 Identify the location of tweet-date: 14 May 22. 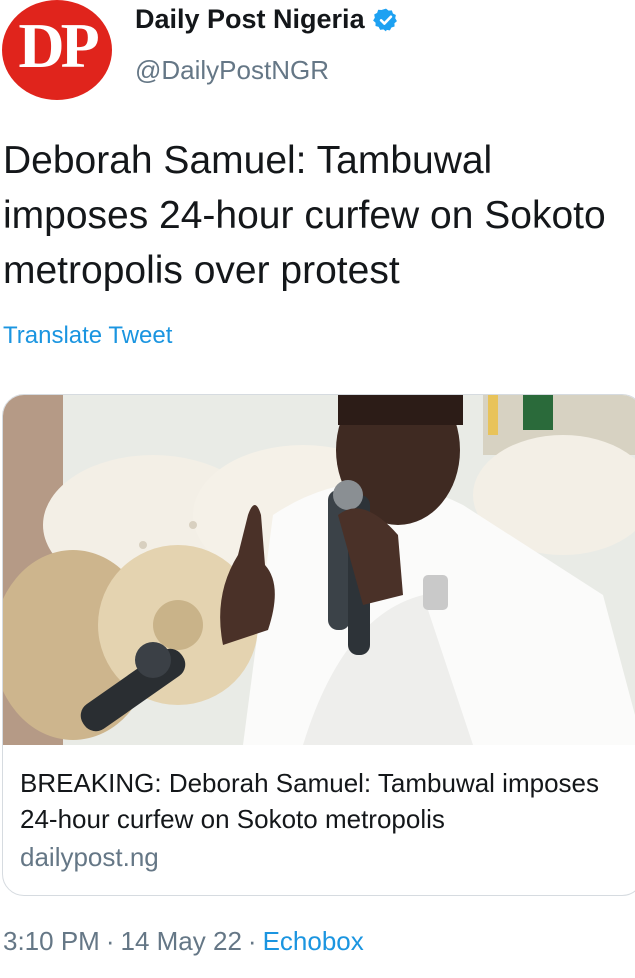
(181, 941).